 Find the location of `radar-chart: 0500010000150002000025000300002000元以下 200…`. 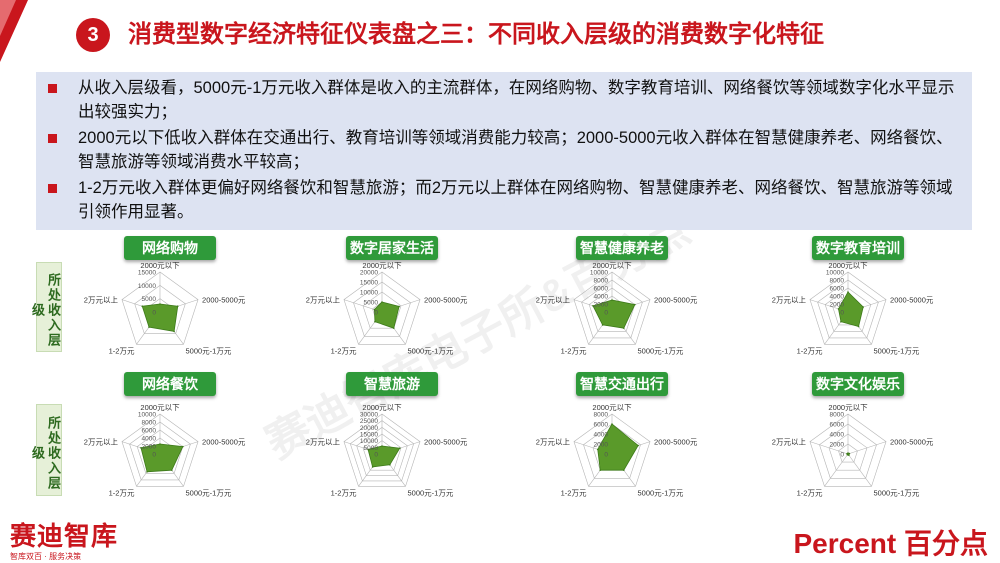

radar-chart: 0500010000150002000025000300002000元以下 200… is located at coordinates (387, 450).